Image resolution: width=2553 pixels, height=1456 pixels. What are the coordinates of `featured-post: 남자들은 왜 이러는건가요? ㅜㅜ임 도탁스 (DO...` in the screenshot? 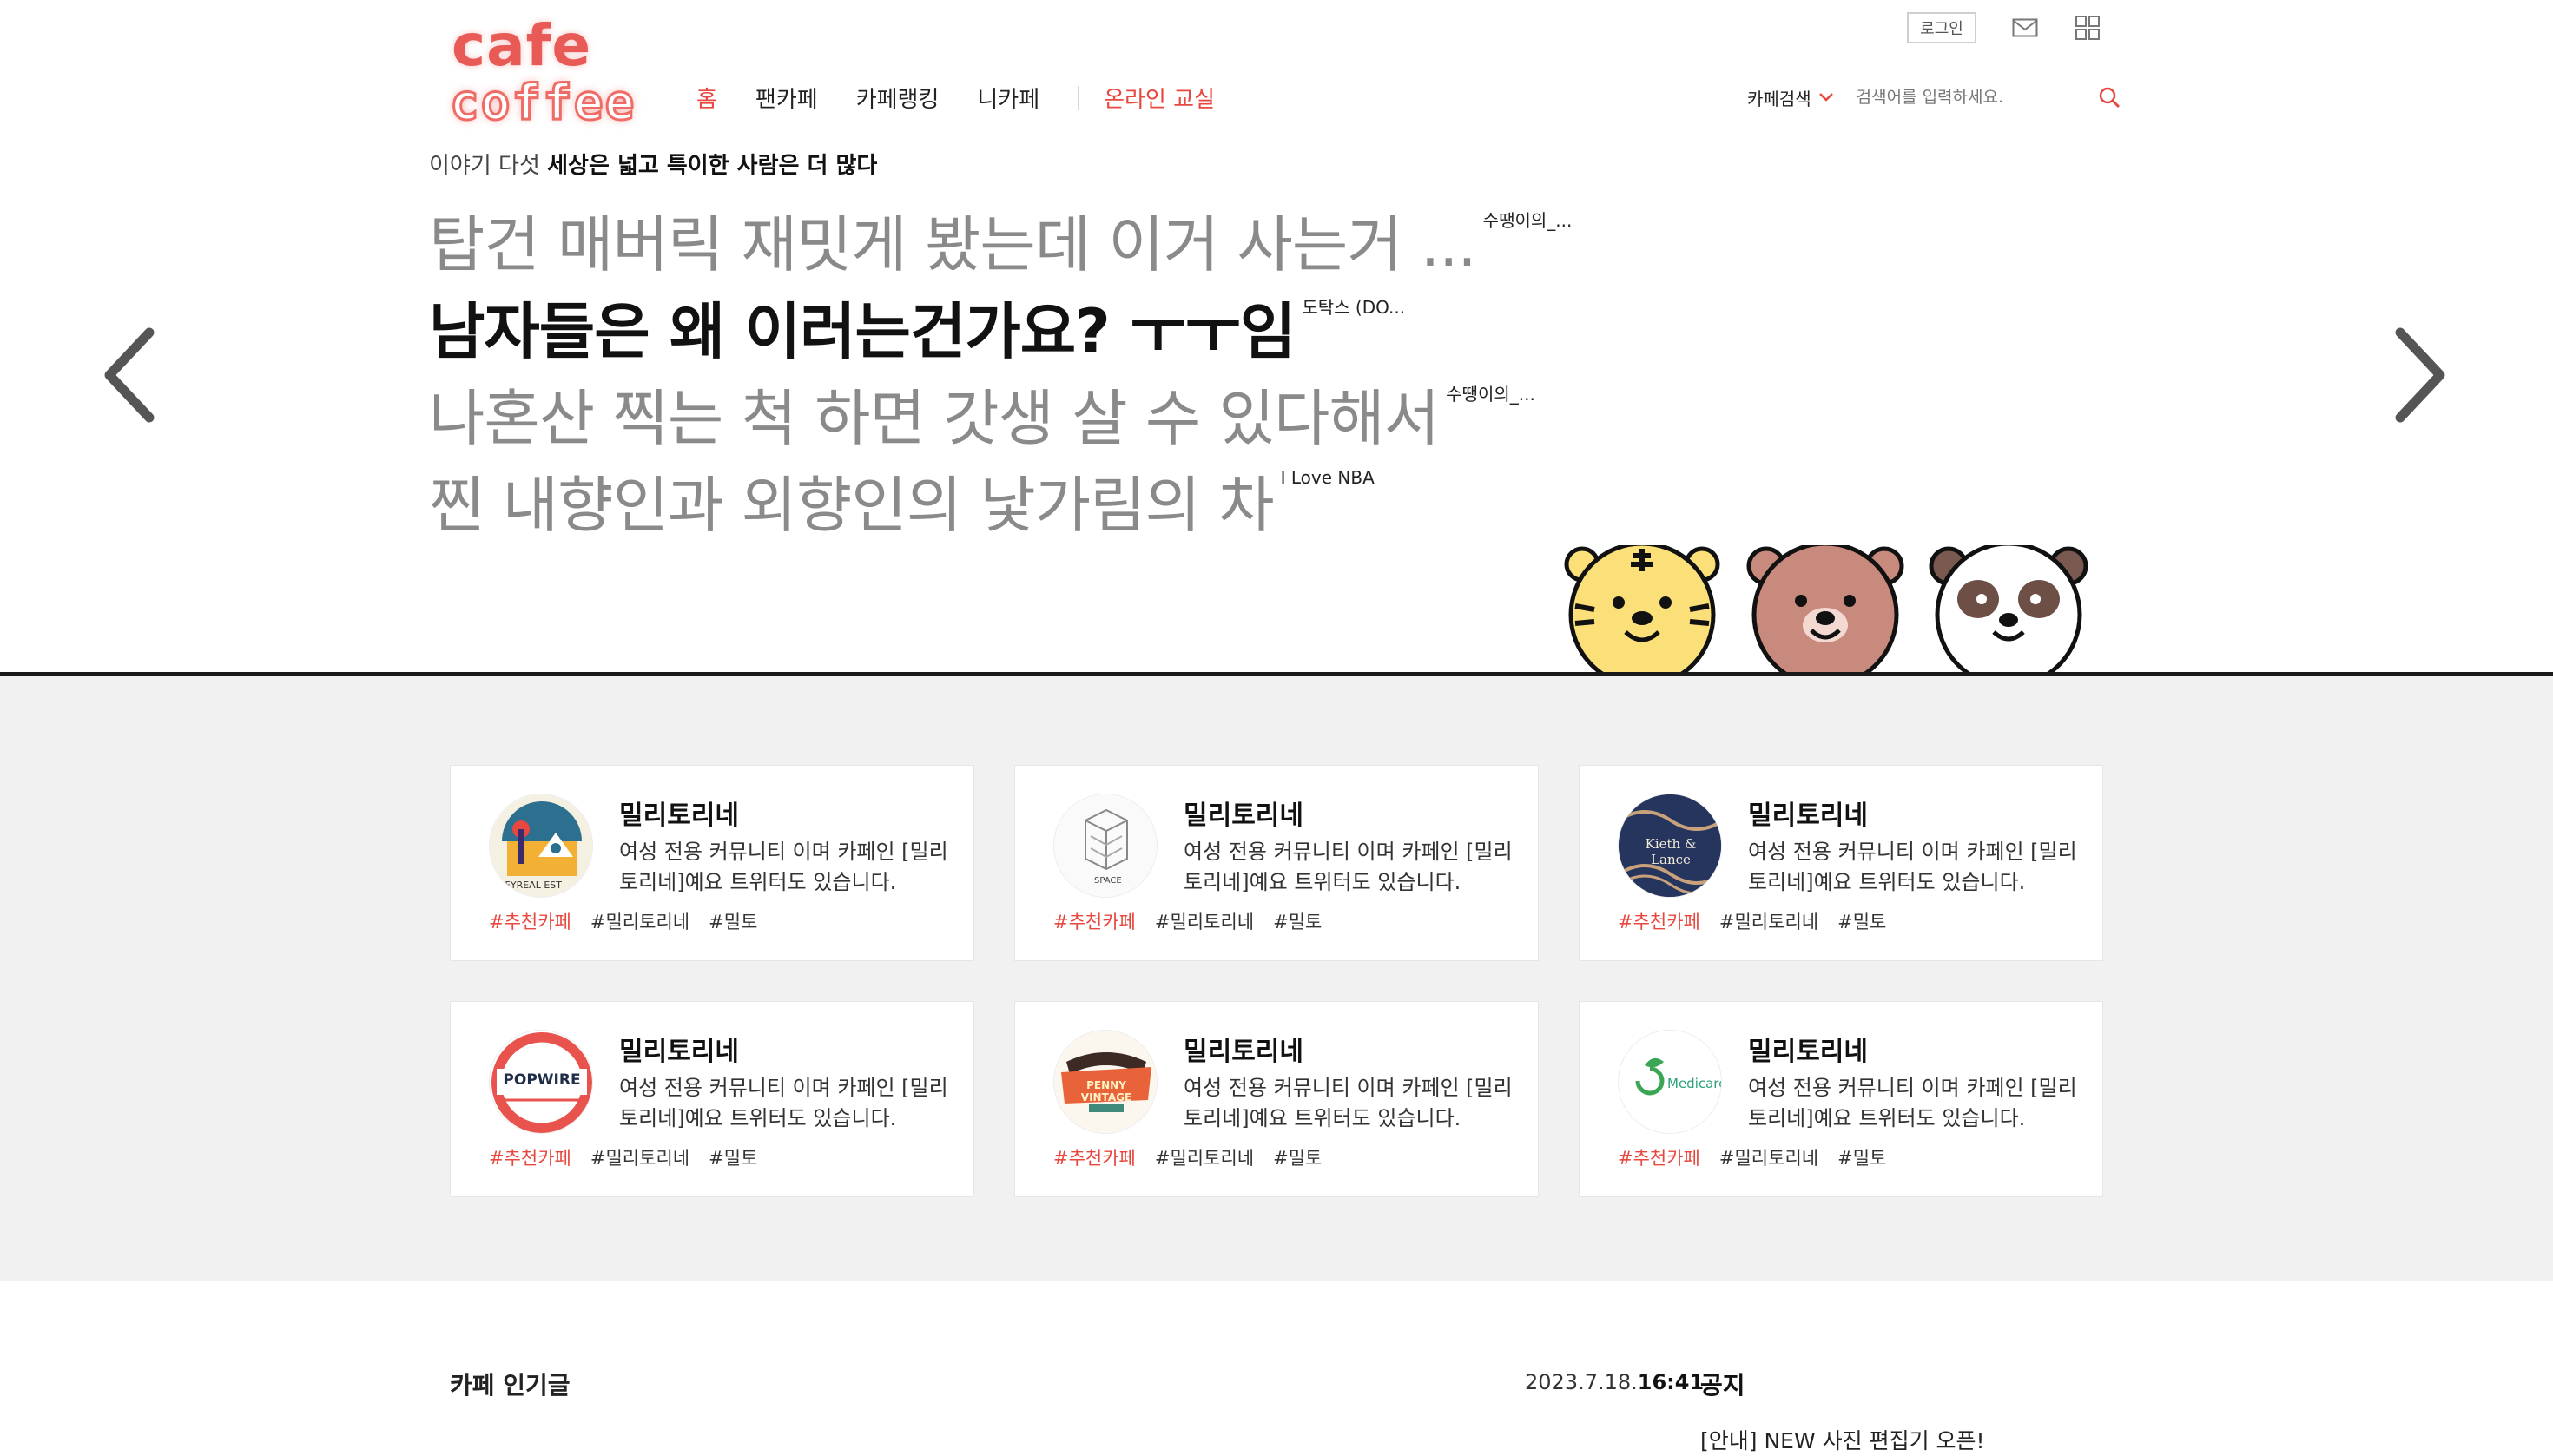 It's located at (1000, 331).